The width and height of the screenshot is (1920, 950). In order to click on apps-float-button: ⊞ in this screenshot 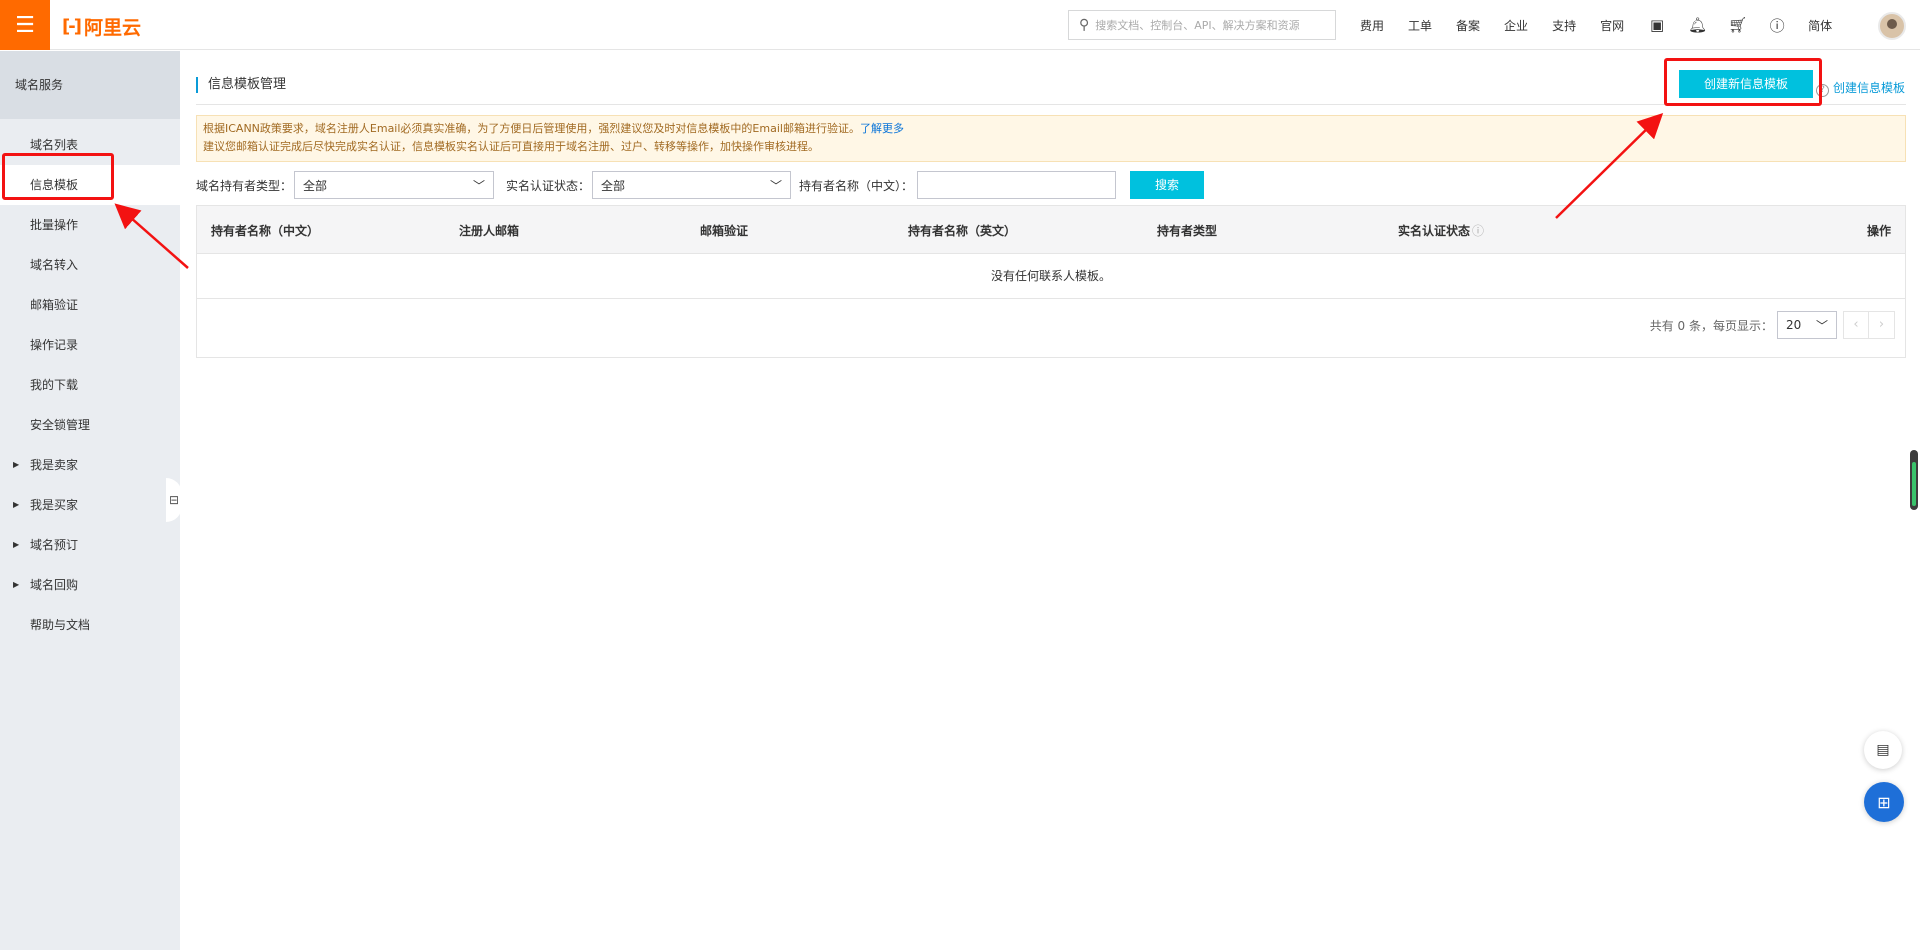, I will do `click(1884, 802)`.